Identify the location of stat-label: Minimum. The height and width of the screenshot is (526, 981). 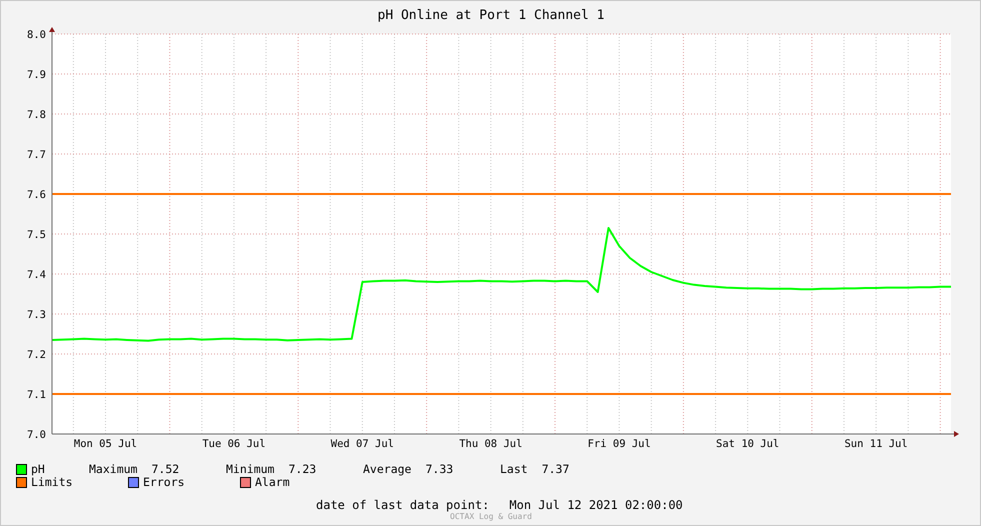
(250, 469).